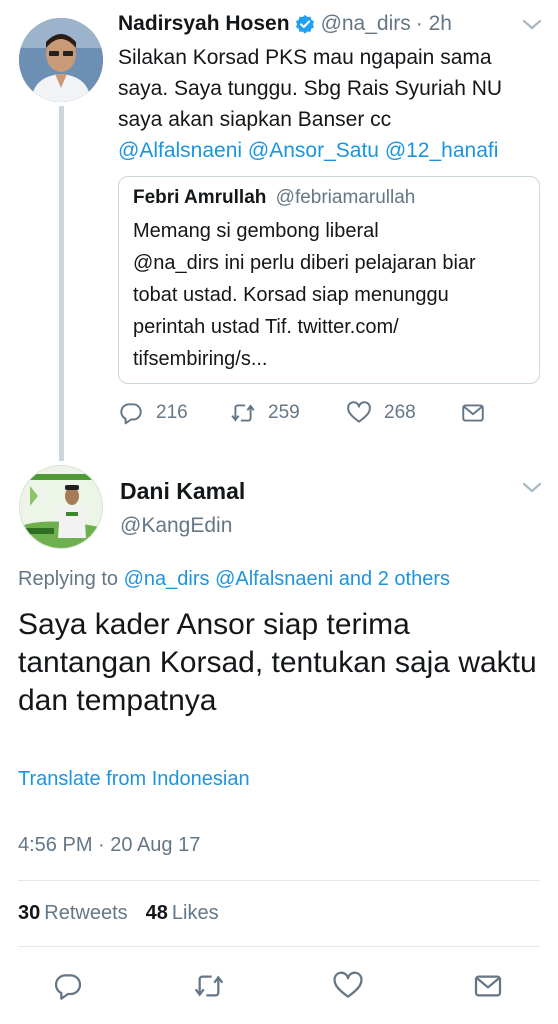  What do you see at coordinates (305, 24) in the screenshot?
I see `verified-badge-icon` at bounding box center [305, 24].